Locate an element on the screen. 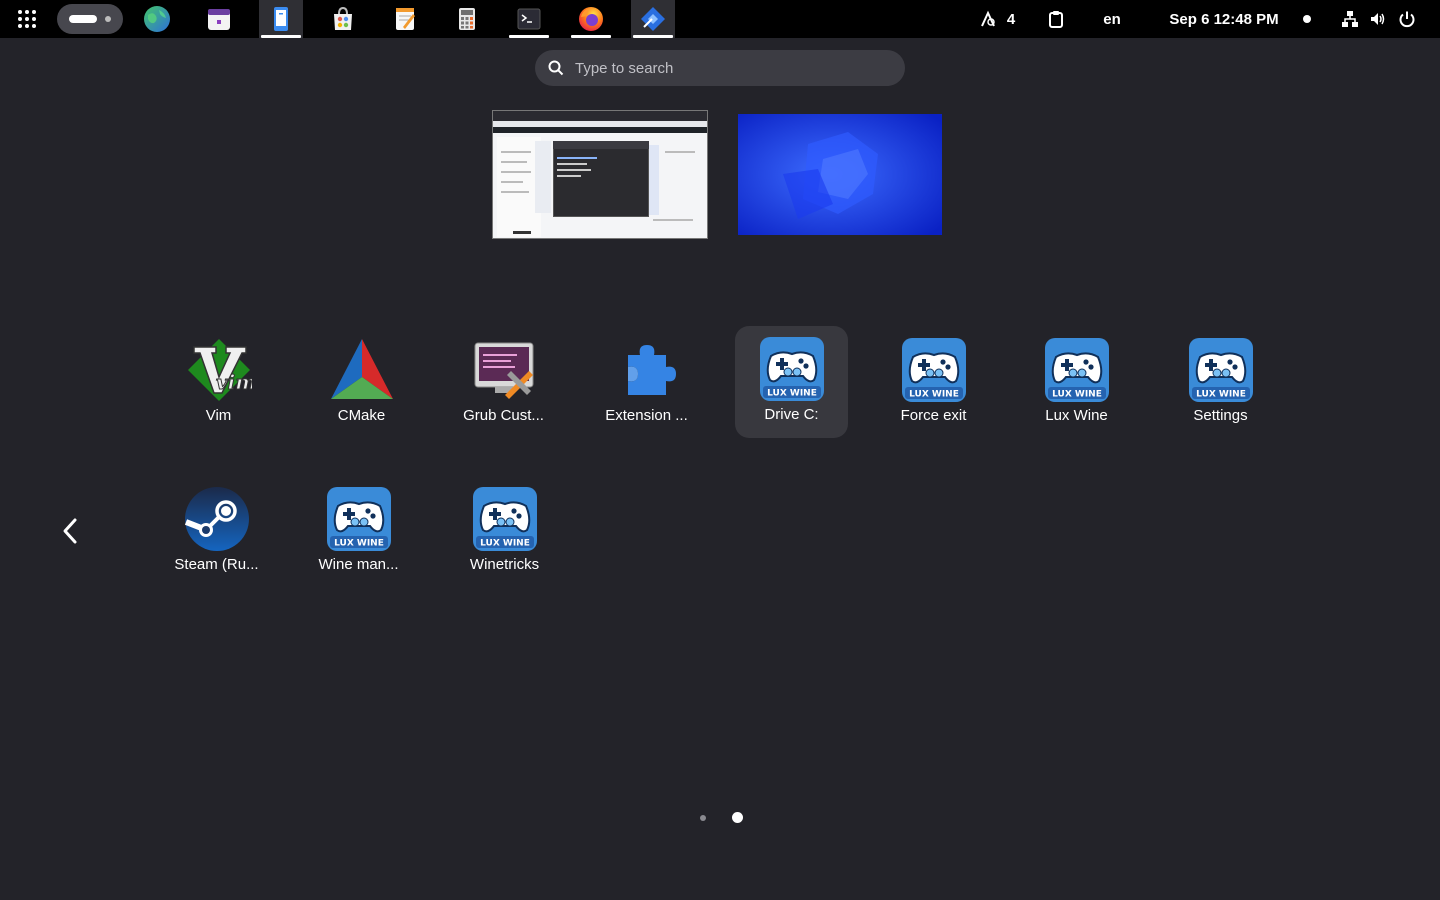 This screenshot has height=900, width=1440. show-apps-button is located at coordinates (27, 19).